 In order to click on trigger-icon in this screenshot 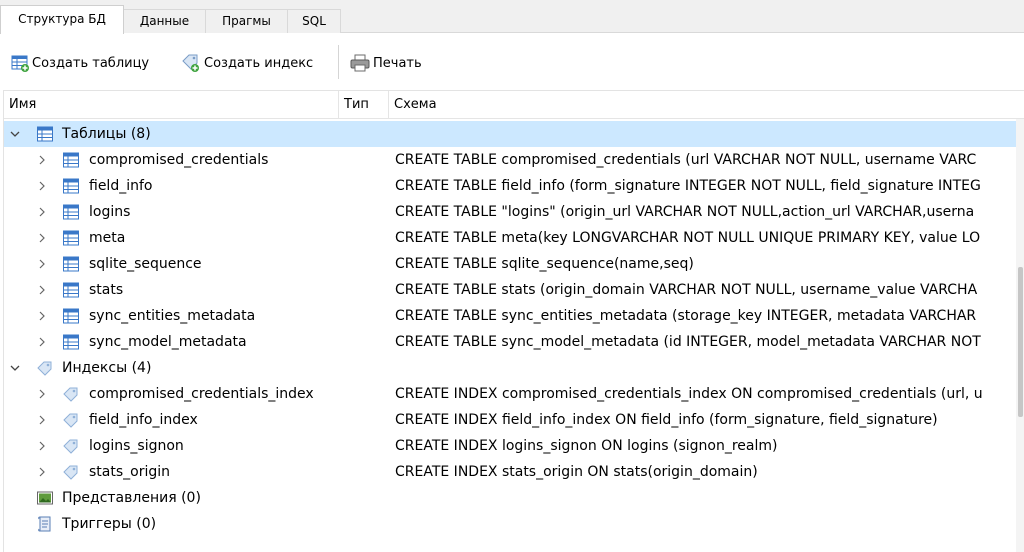, I will do `click(44, 524)`.